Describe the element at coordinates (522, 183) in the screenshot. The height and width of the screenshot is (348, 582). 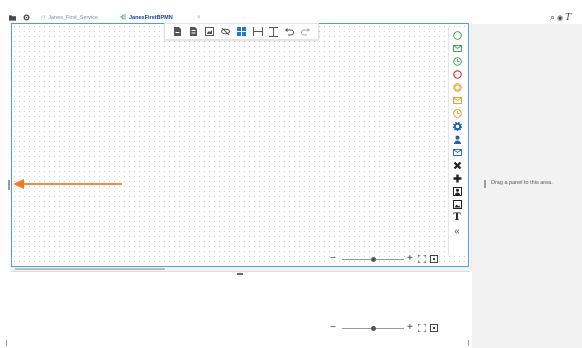
I see `dock-placeholder-text: Drag a panel to this area.` at that location.